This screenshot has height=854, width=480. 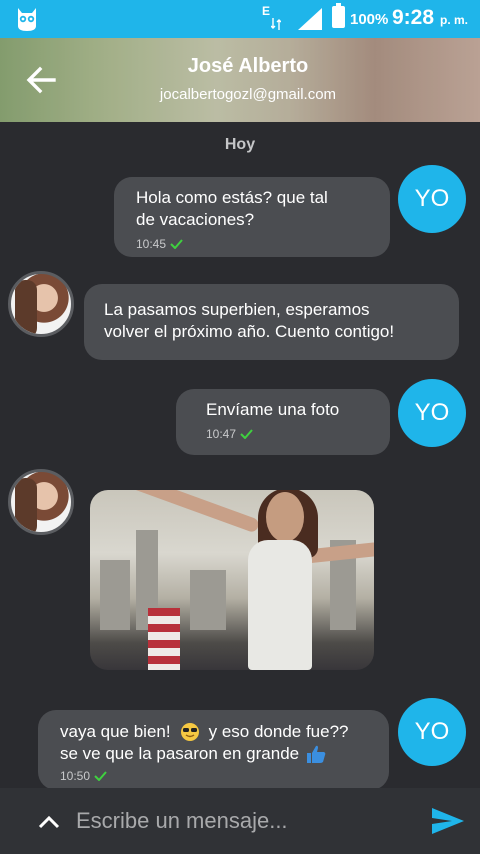 What do you see at coordinates (298, 434) in the screenshot?
I see `message-meta: 10:47` at bounding box center [298, 434].